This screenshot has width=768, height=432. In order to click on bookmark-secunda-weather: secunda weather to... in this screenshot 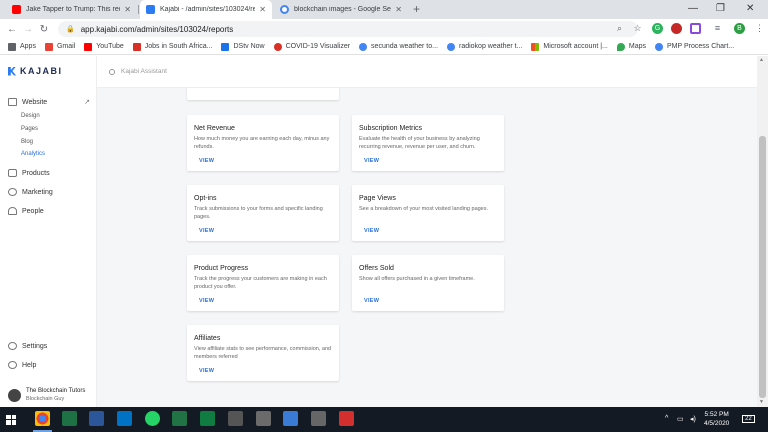, I will do `click(398, 46)`.